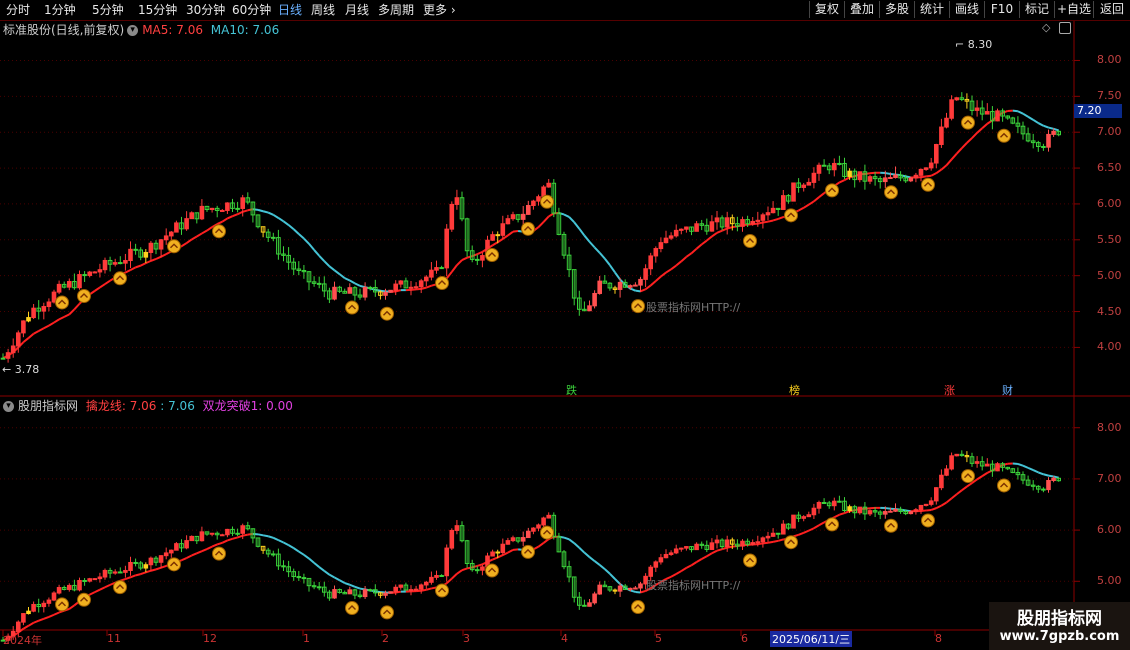 The height and width of the screenshot is (650, 1130). What do you see at coordinates (245, 30) in the screenshot?
I see `ma10-label: MA10: 7.06` at bounding box center [245, 30].